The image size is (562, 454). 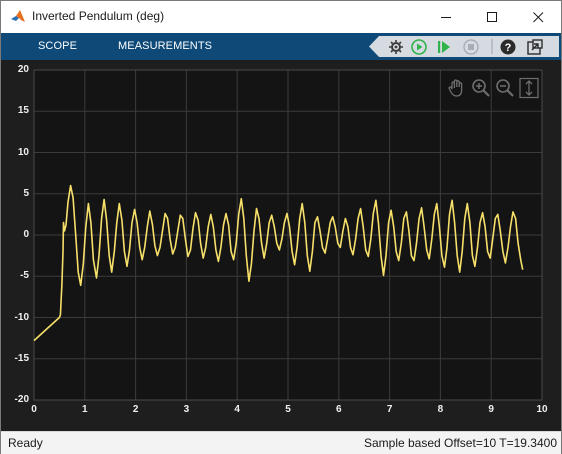 I want to click on x-tick-label: 4, so click(x=237, y=409).